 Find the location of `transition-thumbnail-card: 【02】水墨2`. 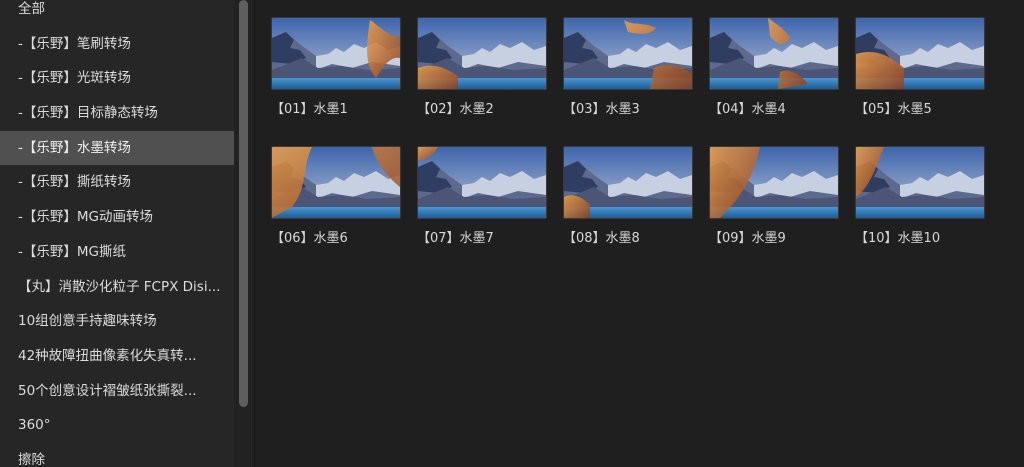

transition-thumbnail-card: 【02】水墨2 is located at coordinates (482, 67).